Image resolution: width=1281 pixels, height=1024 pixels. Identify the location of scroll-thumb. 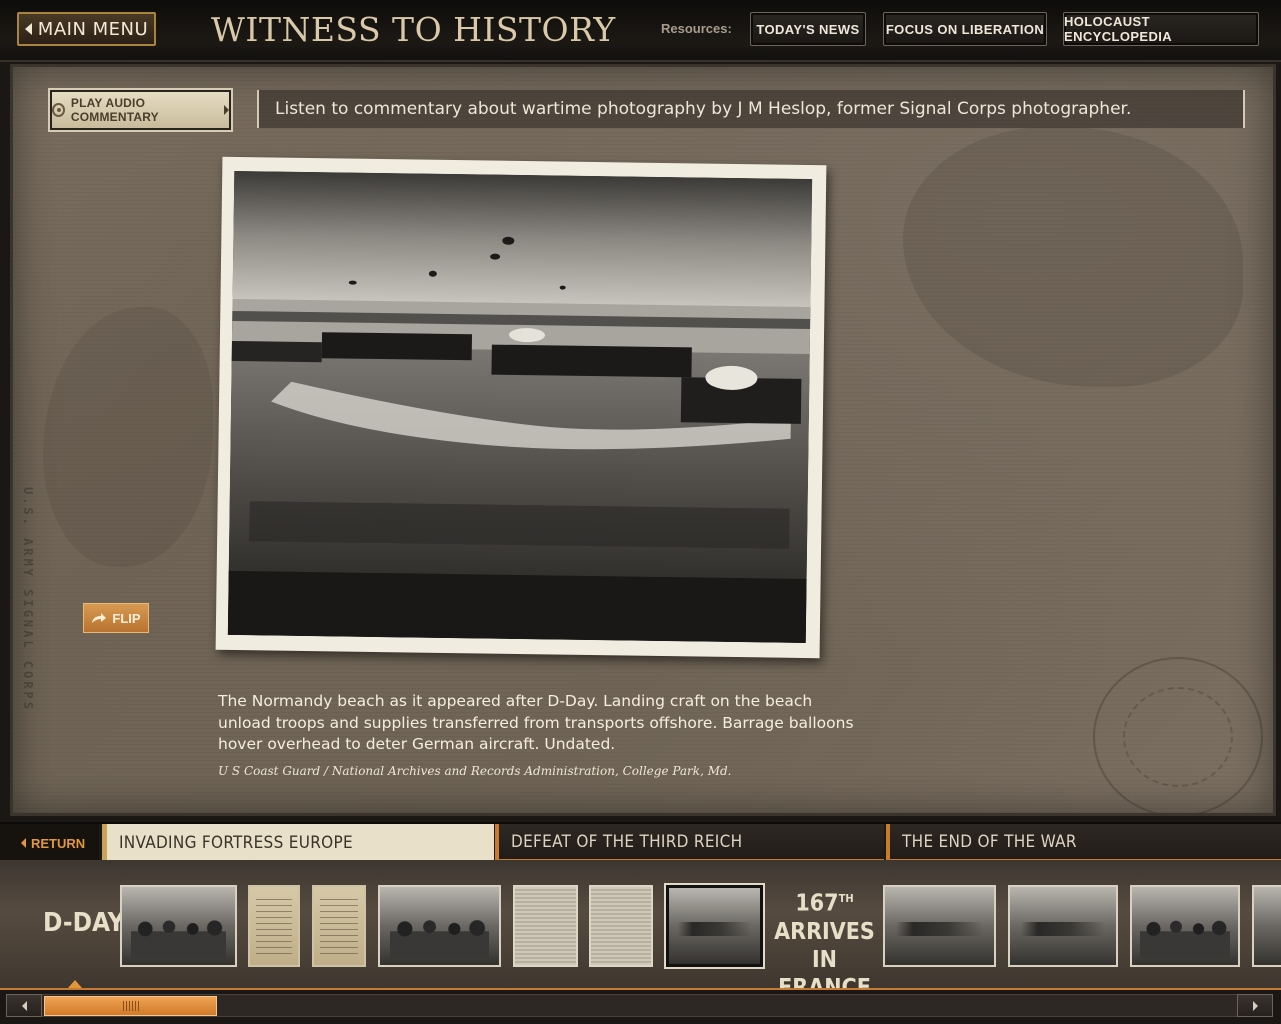
(130, 1006).